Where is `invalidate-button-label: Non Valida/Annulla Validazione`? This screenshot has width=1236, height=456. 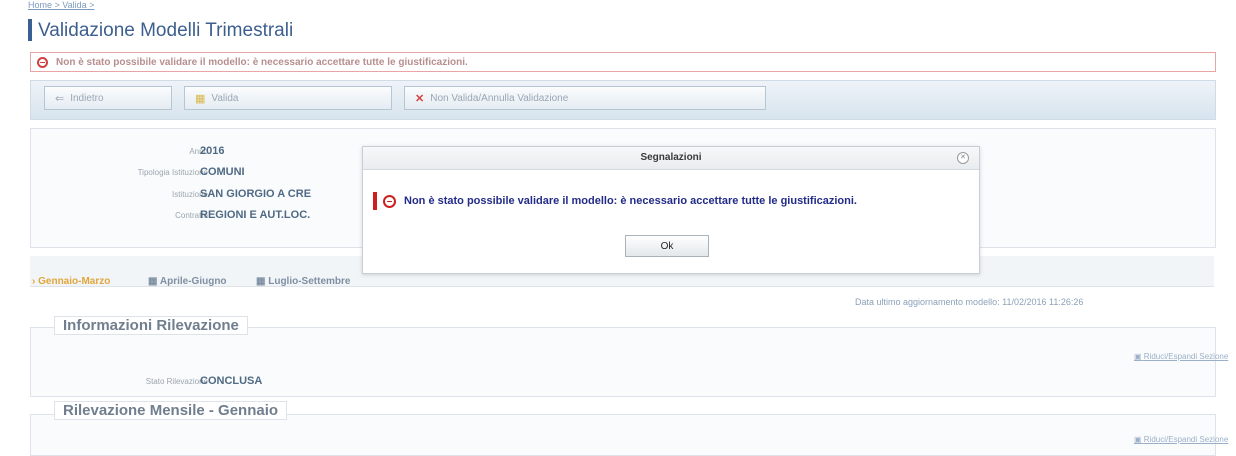 invalidate-button-label: Non Valida/Annulla Validazione is located at coordinates (499, 98).